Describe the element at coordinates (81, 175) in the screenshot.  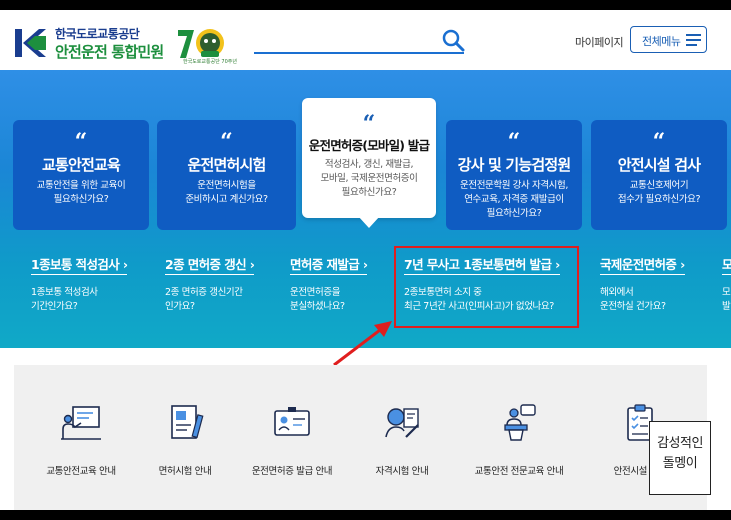
I see `card-traffic-safety-education: “ 교통안전교육 교통안전을 위한 교육이 필요하신가요?` at that location.